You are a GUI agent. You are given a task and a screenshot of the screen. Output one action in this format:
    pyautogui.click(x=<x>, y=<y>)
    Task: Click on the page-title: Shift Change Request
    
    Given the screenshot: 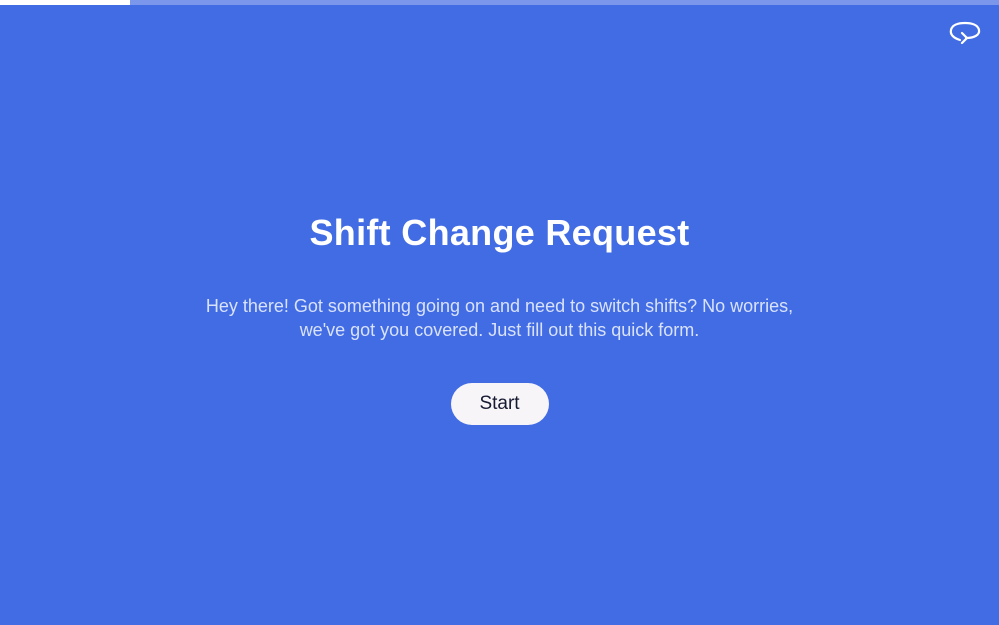 What is the action you would take?
    pyautogui.click(x=499, y=232)
    